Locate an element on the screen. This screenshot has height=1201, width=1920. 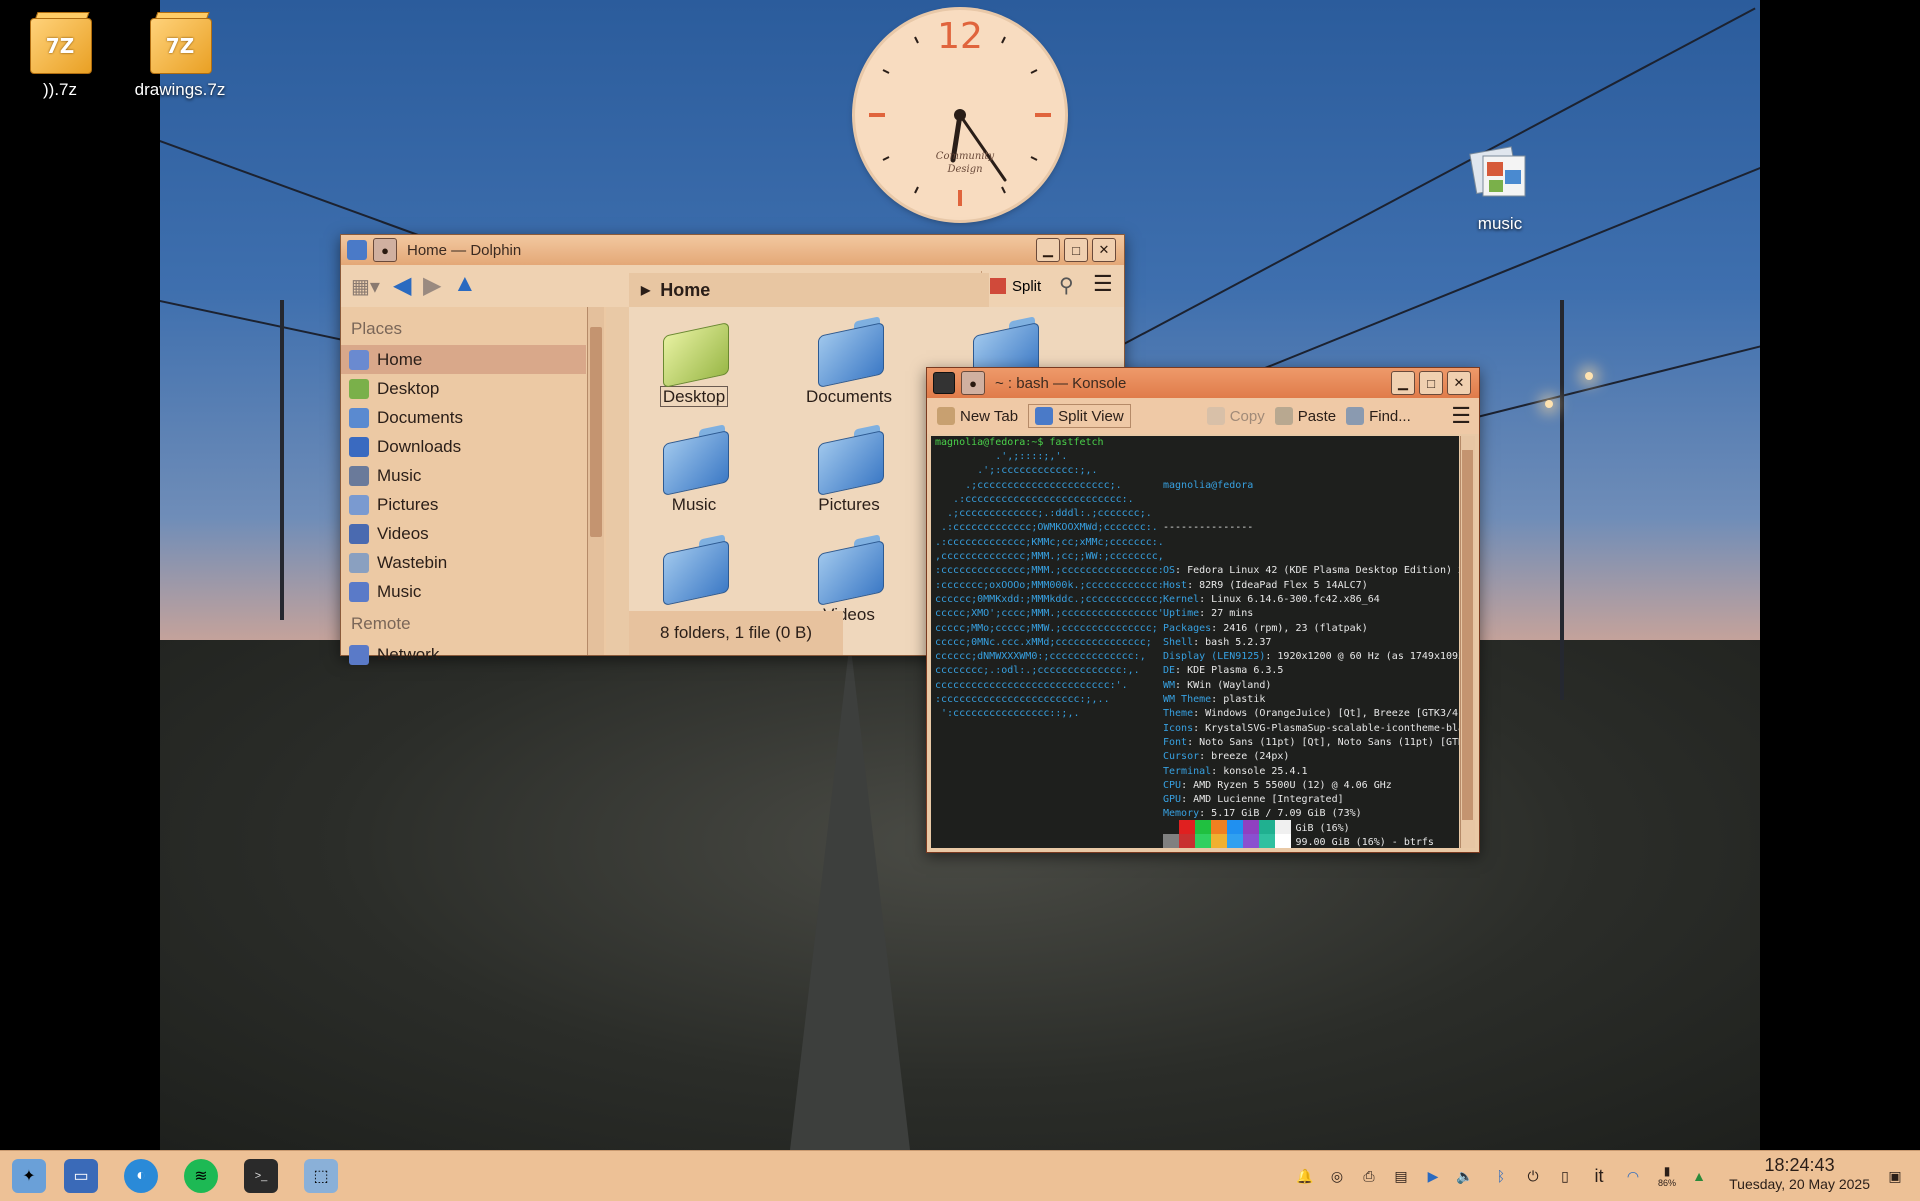
file-item-desktop: Desktop is located at coordinates (694, 363).